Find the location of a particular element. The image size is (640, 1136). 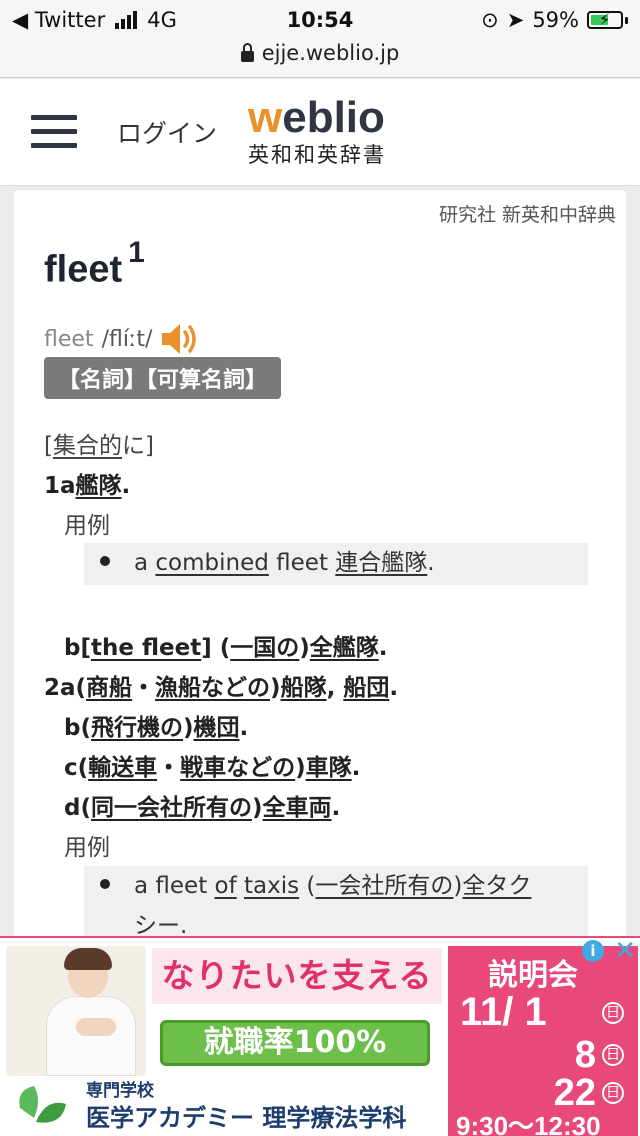

status-bar: ◀ Twitter 4G 10:54 ⊙ ➤ 59% ⚡ is located at coordinates (320, 20).